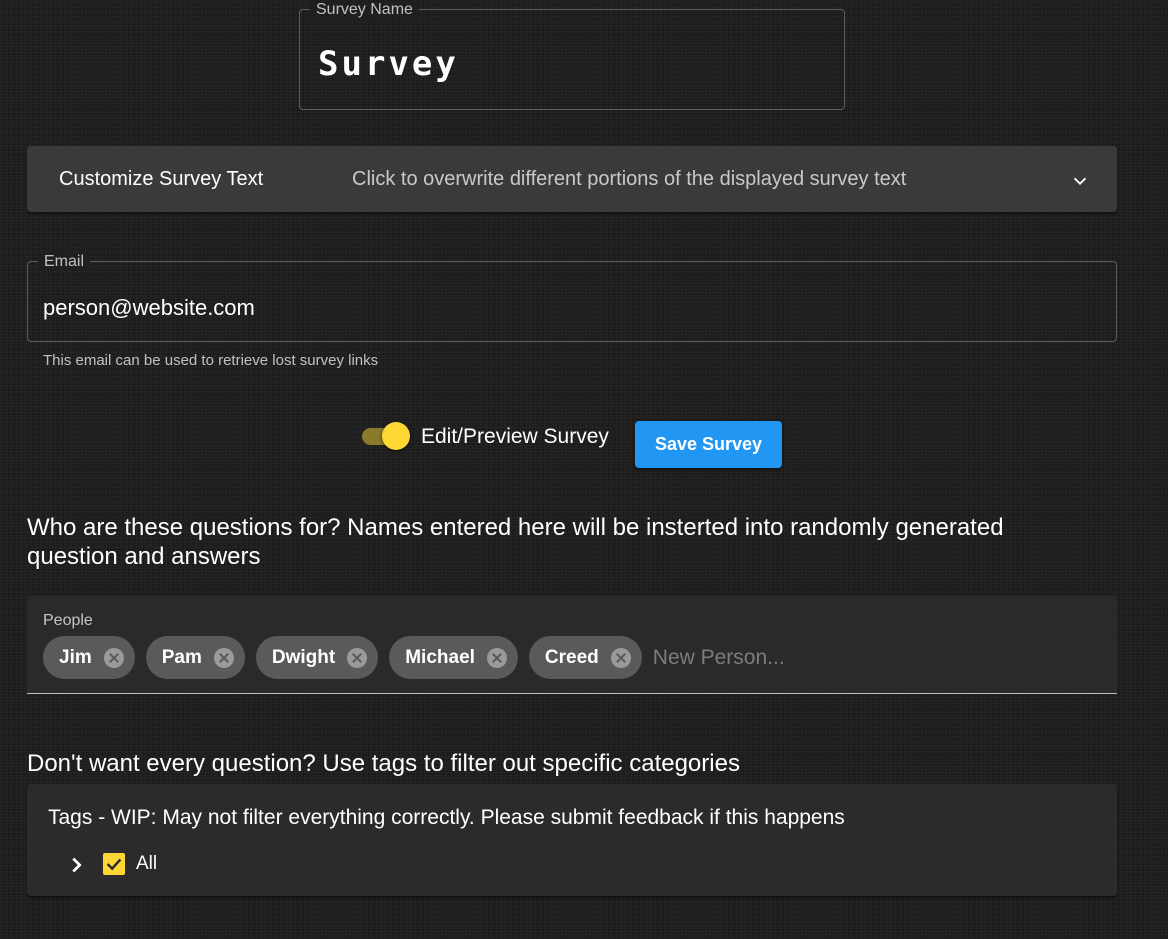 Image resolution: width=1168 pixels, height=939 pixels. I want to click on chevron-down-icon, so click(1080, 181).